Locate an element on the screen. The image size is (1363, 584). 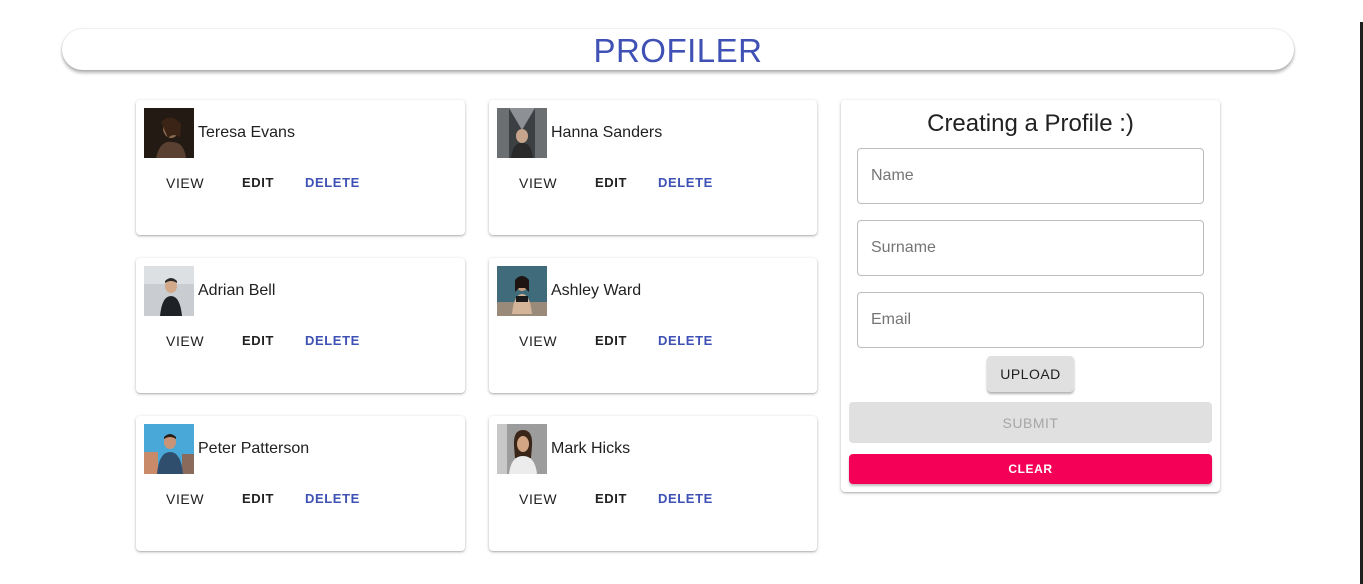
profile-card: Teresa Evans VIEW EDIT DELETE is located at coordinates (300, 167).